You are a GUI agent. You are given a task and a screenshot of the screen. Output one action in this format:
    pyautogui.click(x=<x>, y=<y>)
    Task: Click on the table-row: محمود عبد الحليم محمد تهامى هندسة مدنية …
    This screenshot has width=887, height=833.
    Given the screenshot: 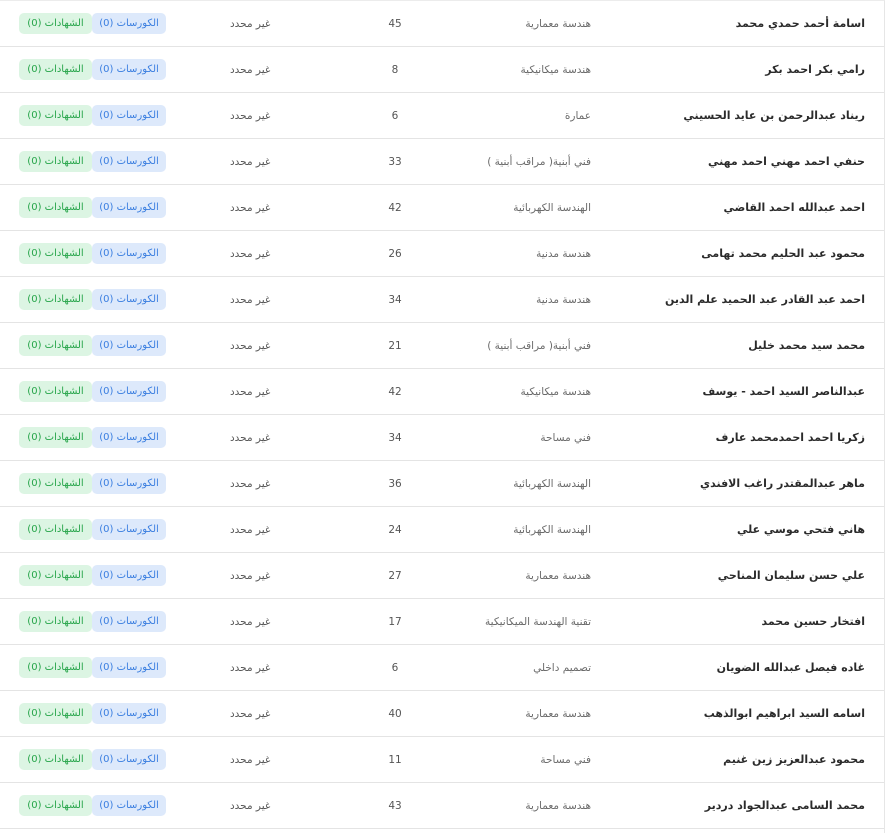 What is the action you would take?
    pyautogui.click(x=442, y=254)
    